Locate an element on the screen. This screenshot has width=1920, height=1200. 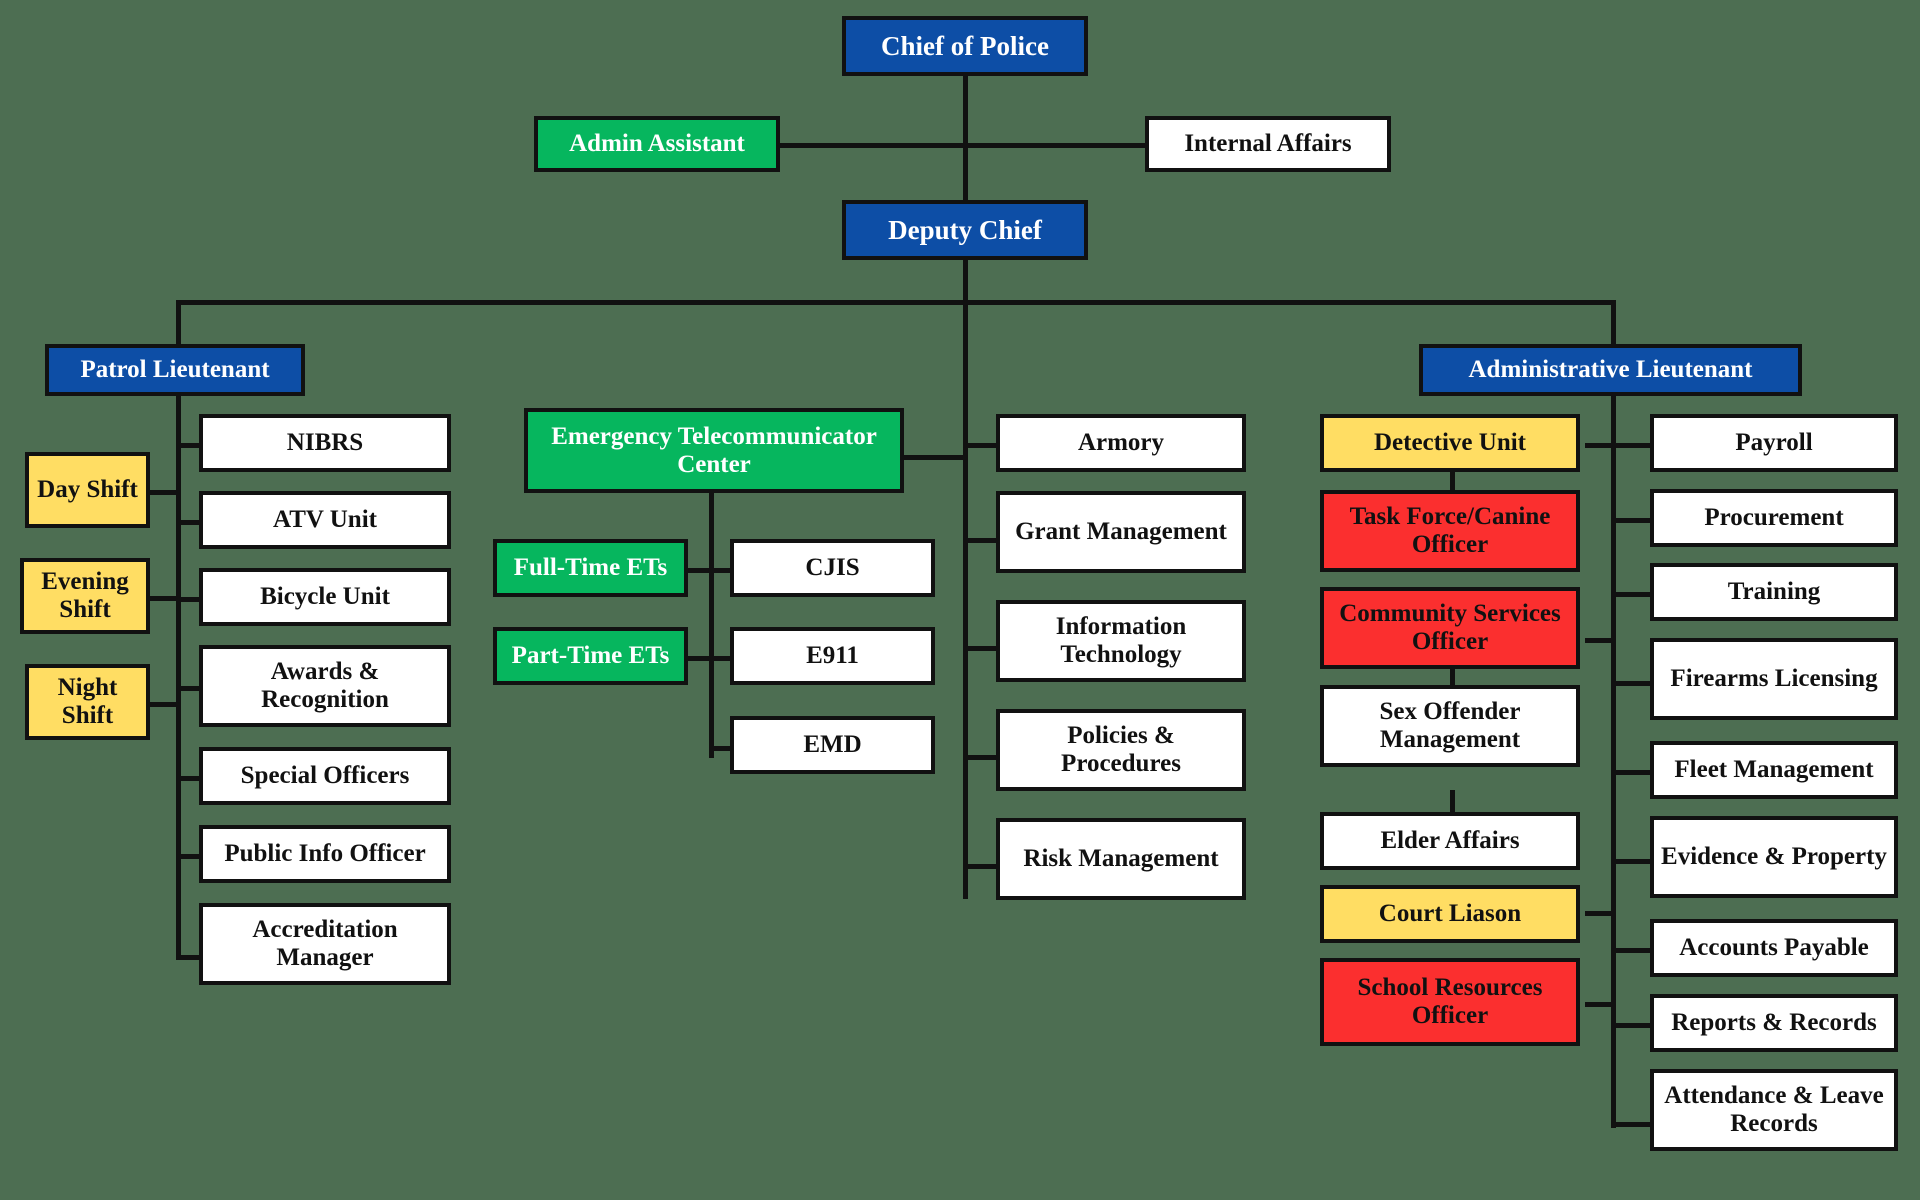
connector-admin-drop is located at coordinates (1613, 322).